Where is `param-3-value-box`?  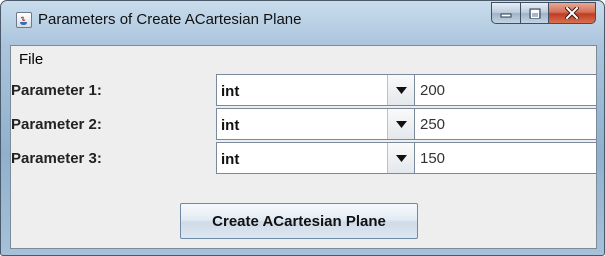 param-3-value-box is located at coordinates (505, 158).